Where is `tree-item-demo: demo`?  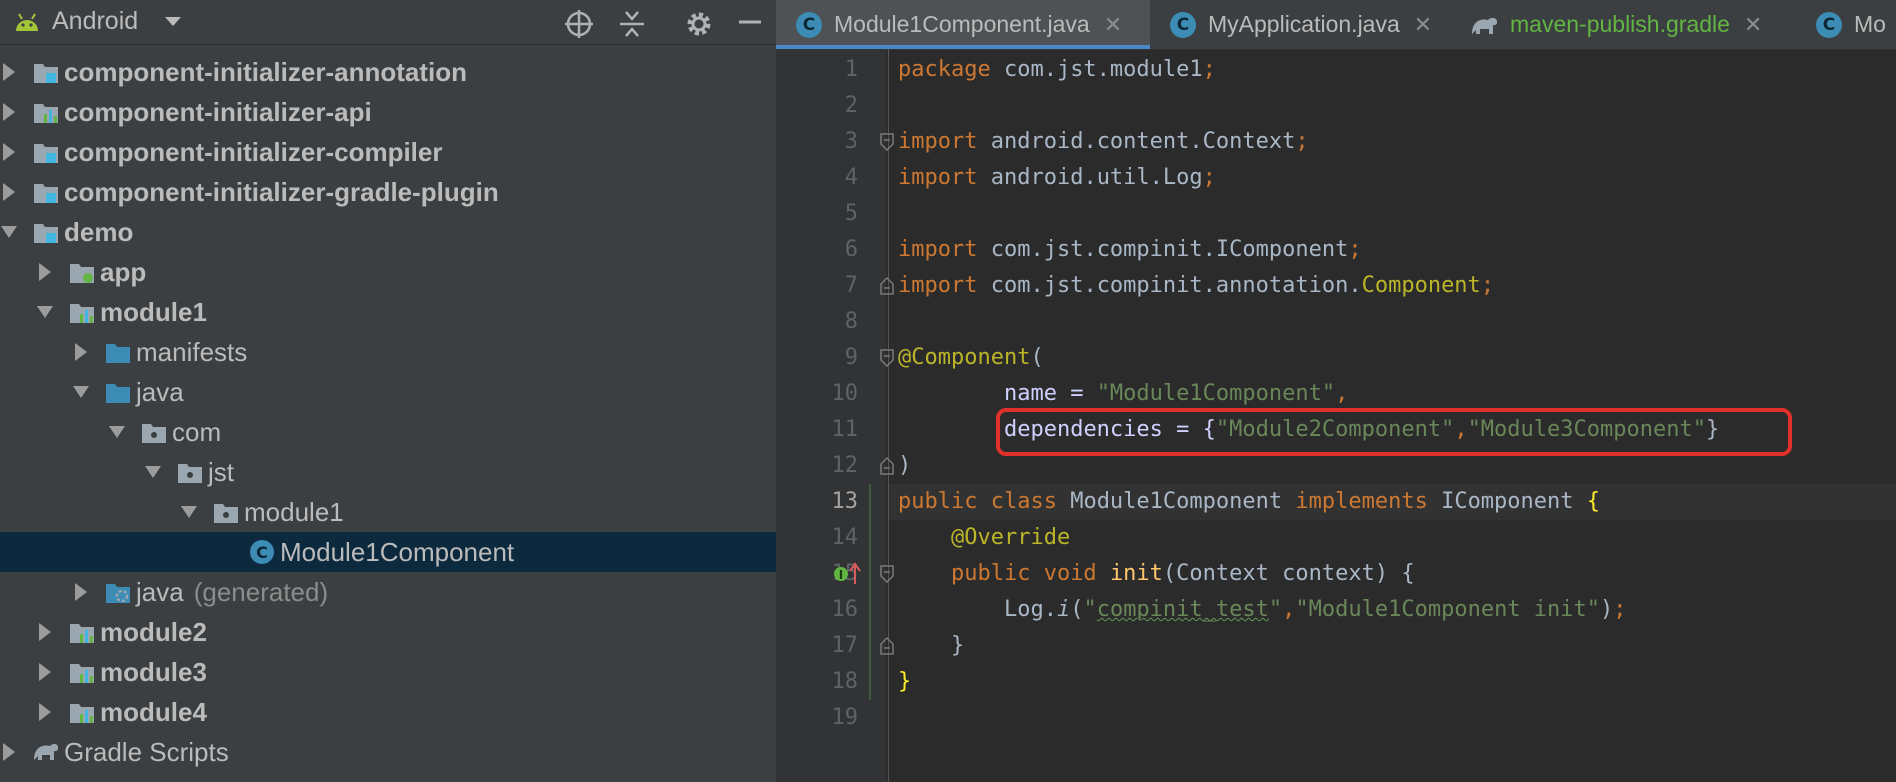 tree-item-demo: demo is located at coordinates (388, 232).